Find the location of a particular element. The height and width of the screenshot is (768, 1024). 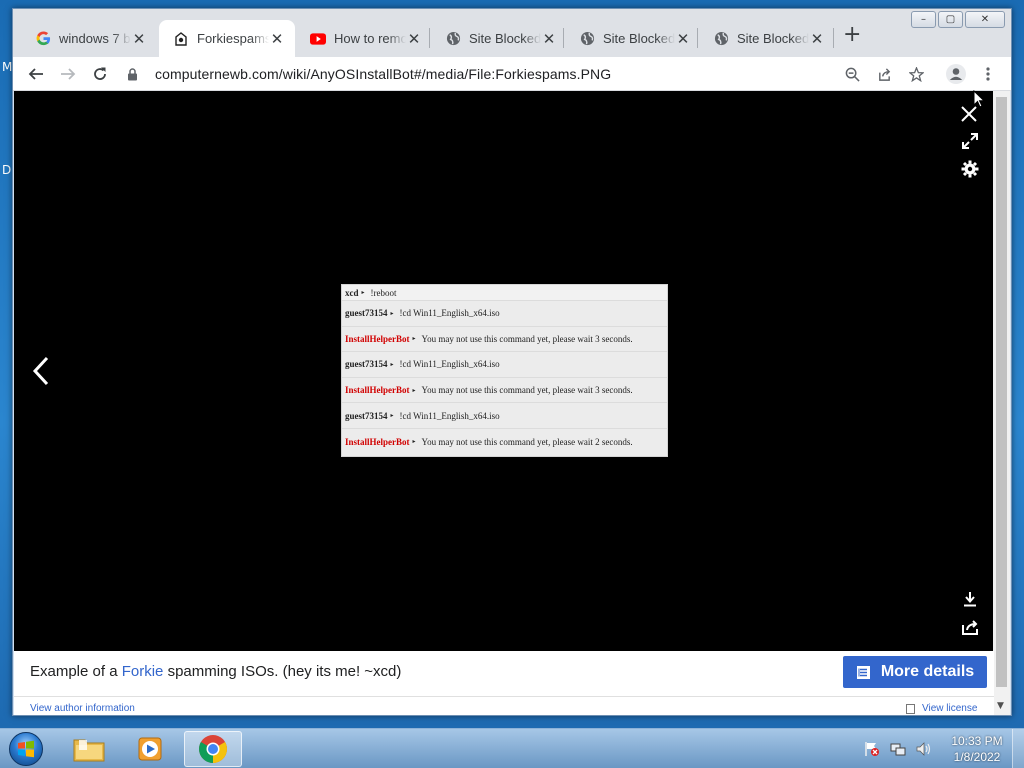

tab-windows-7: windows 7 build ✕ is located at coordinates (89, 38).